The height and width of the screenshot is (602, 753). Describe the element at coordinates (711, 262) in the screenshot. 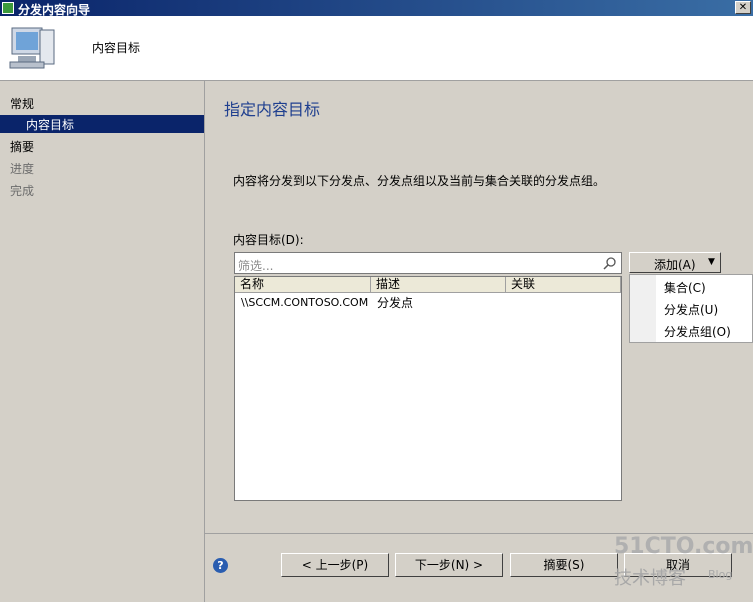

I see `dropdown-arrow-icon: ▼` at that location.